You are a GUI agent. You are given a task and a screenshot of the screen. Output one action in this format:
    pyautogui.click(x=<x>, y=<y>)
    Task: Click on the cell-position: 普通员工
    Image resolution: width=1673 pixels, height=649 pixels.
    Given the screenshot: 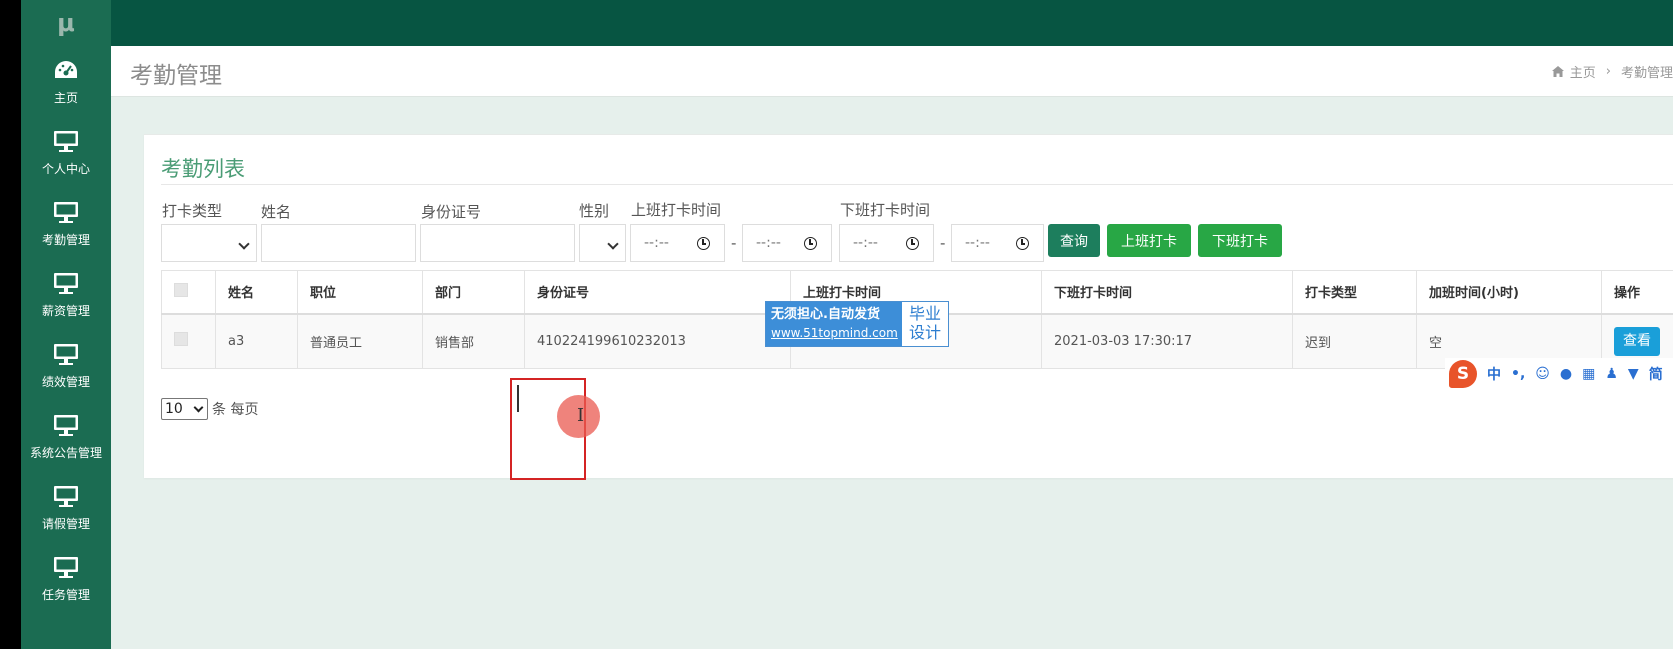 What is the action you would take?
    pyautogui.click(x=360, y=341)
    